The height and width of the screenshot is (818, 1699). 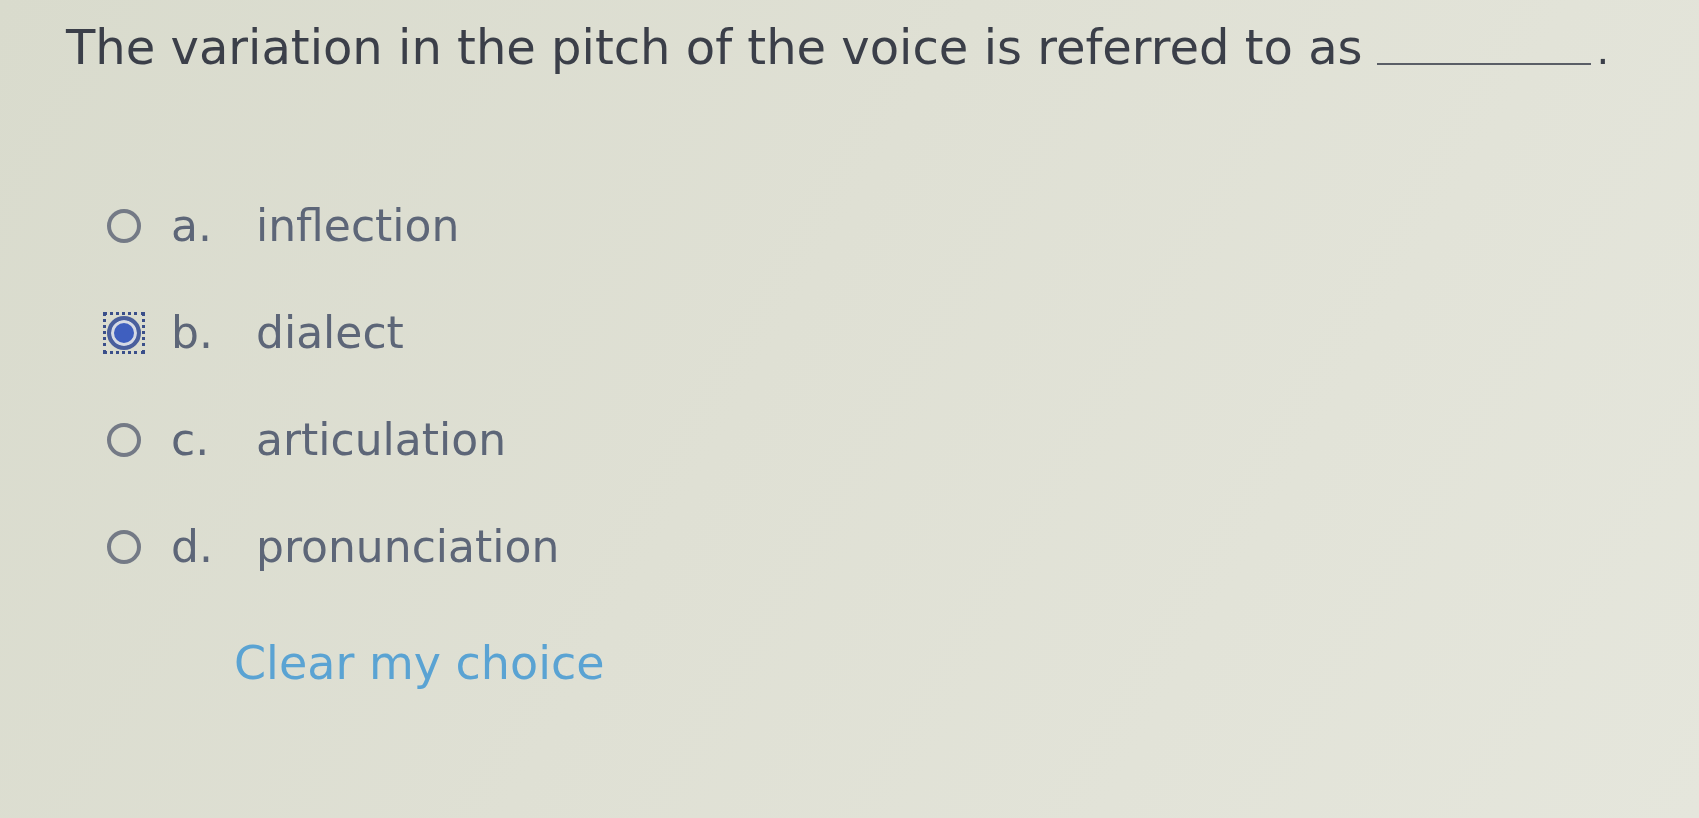 I want to click on option-letter: a., so click(x=192, y=226).